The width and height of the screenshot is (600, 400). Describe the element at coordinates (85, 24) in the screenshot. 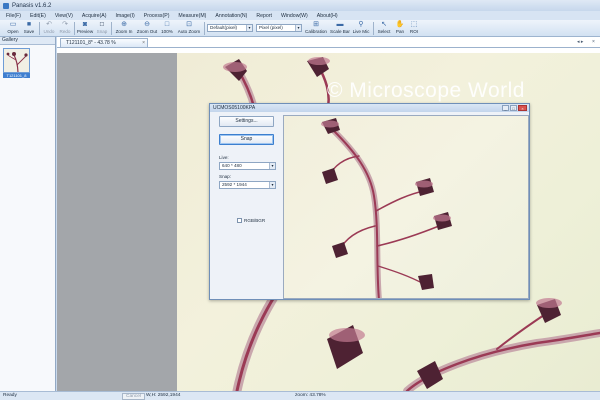

I see `camera-preview-icon: ◙` at that location.